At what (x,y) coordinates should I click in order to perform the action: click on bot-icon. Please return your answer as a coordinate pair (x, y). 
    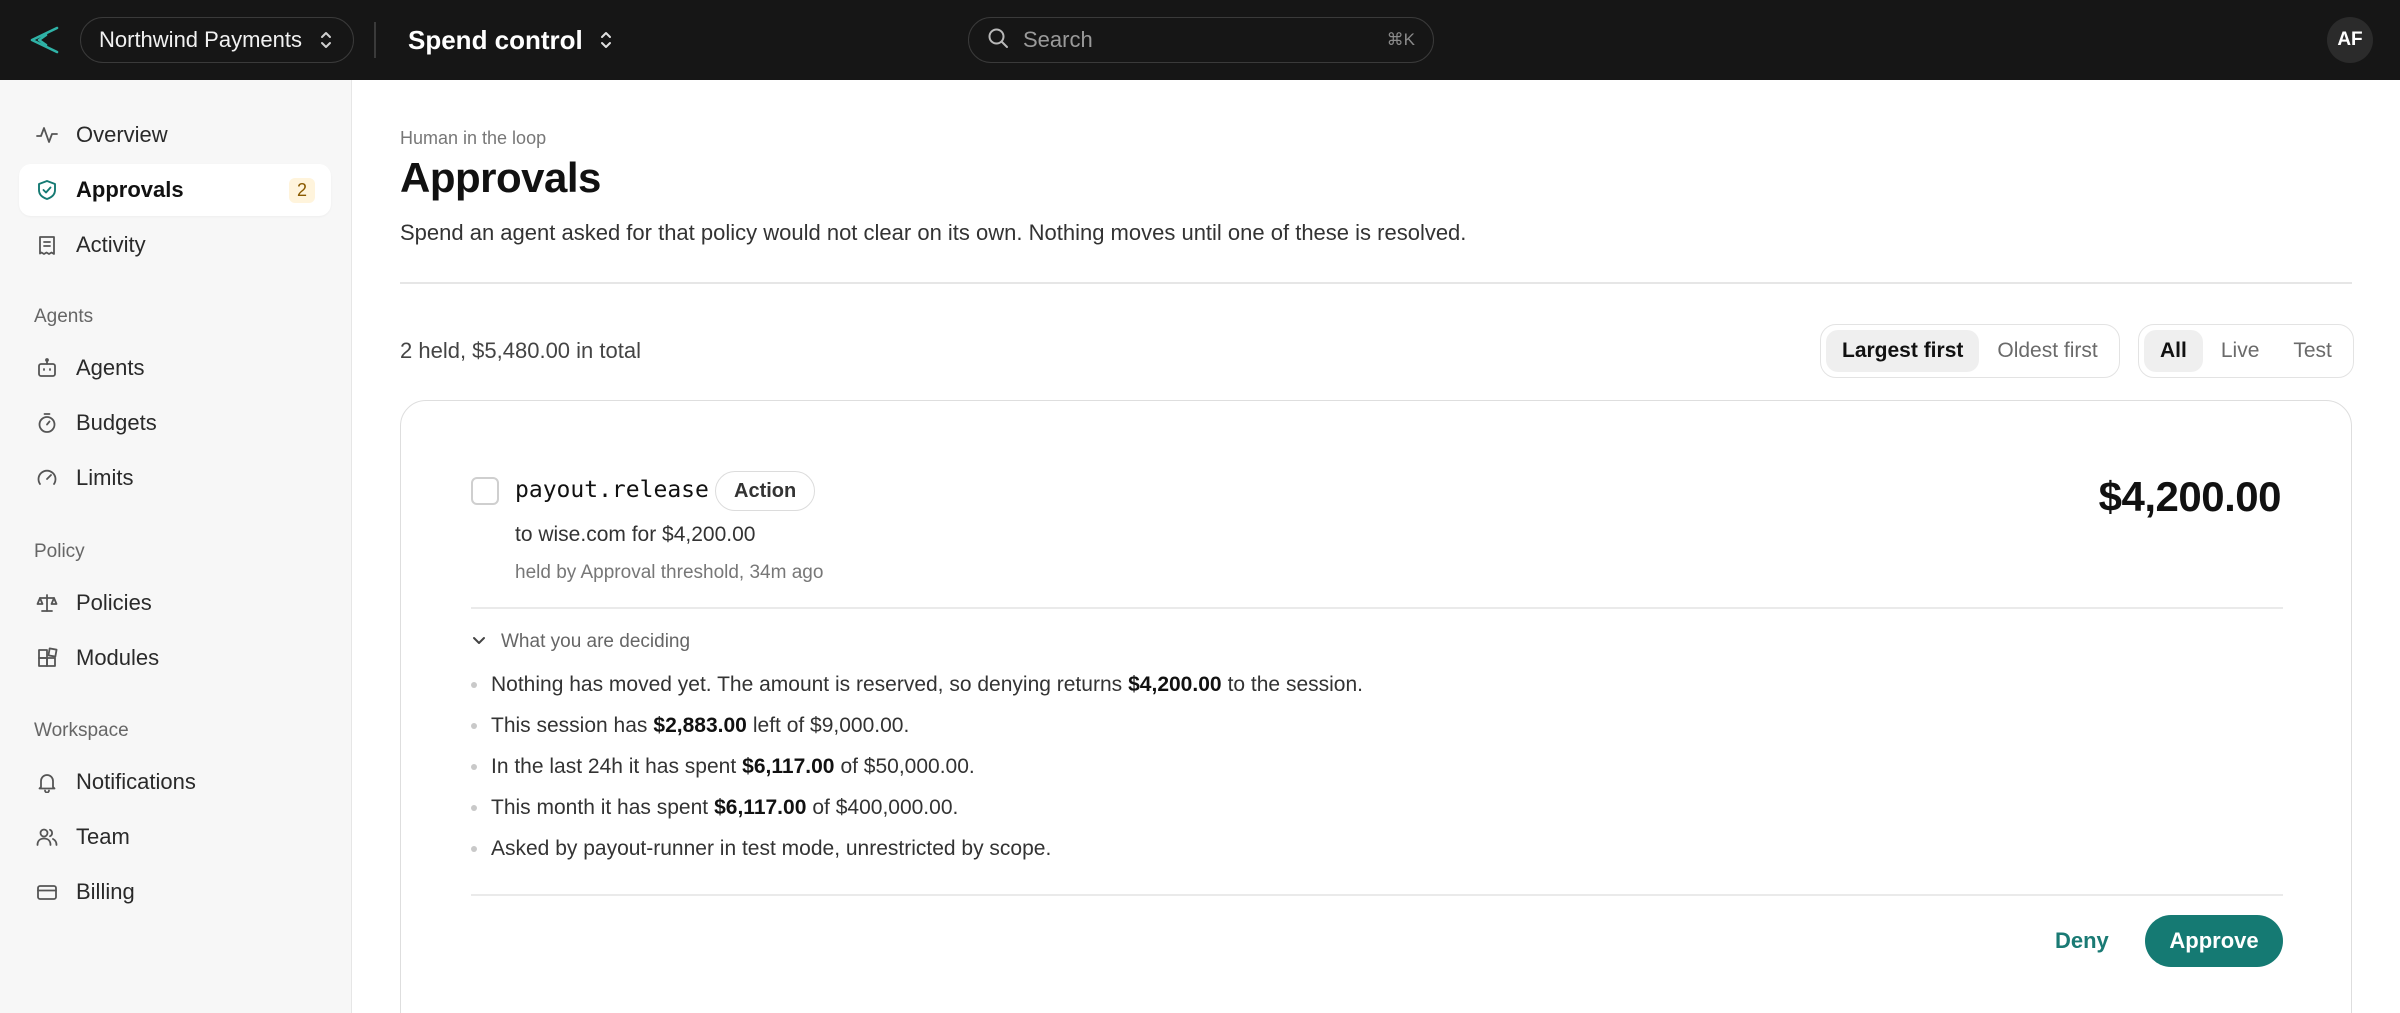
    Looking at the image, I should click on (47, 368).